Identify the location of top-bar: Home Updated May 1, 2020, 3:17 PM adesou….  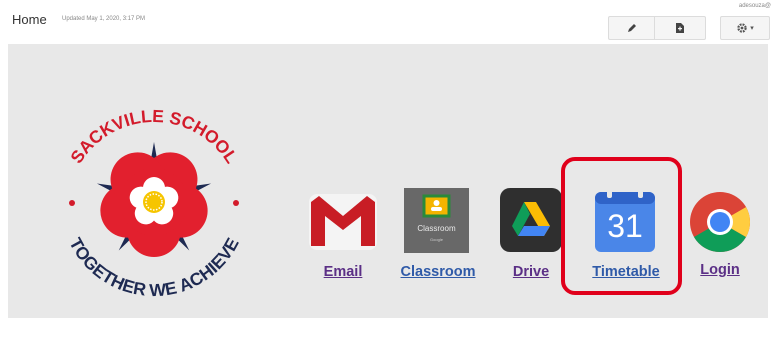
(387, 22).